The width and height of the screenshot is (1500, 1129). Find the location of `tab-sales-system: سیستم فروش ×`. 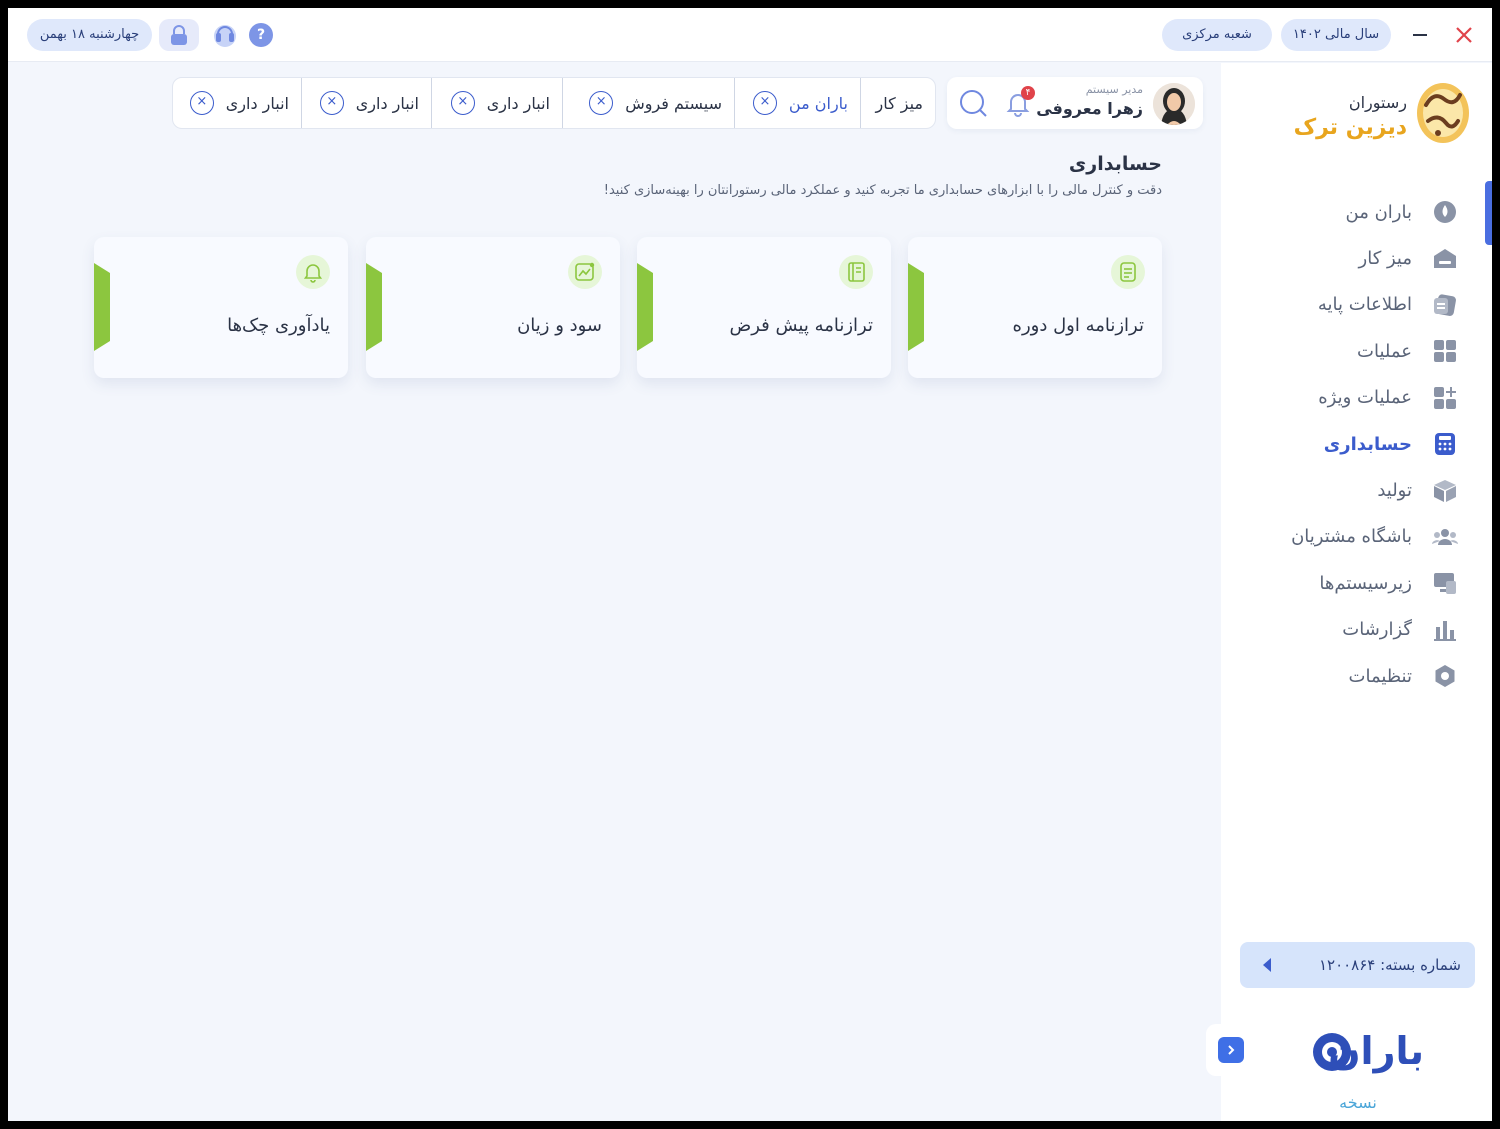

tab-sales-system: سیستم فروش × is located at coordinates (648, 103).